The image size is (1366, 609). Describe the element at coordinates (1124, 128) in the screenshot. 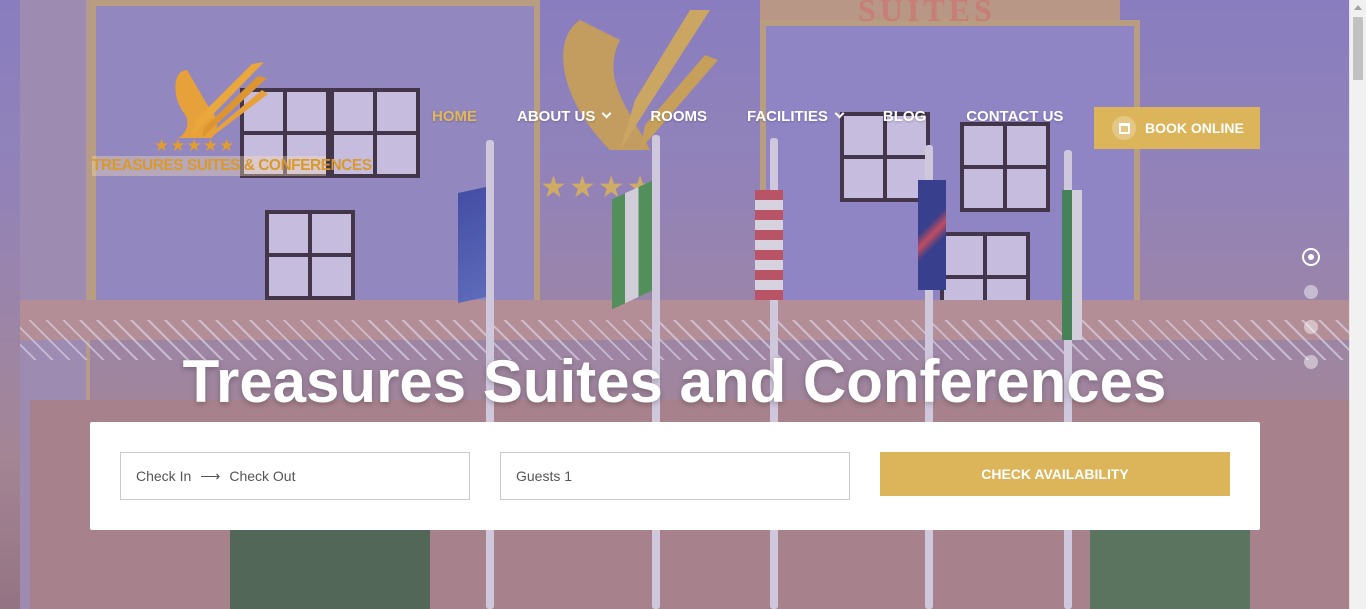

I see `calendar-icon` at that location.